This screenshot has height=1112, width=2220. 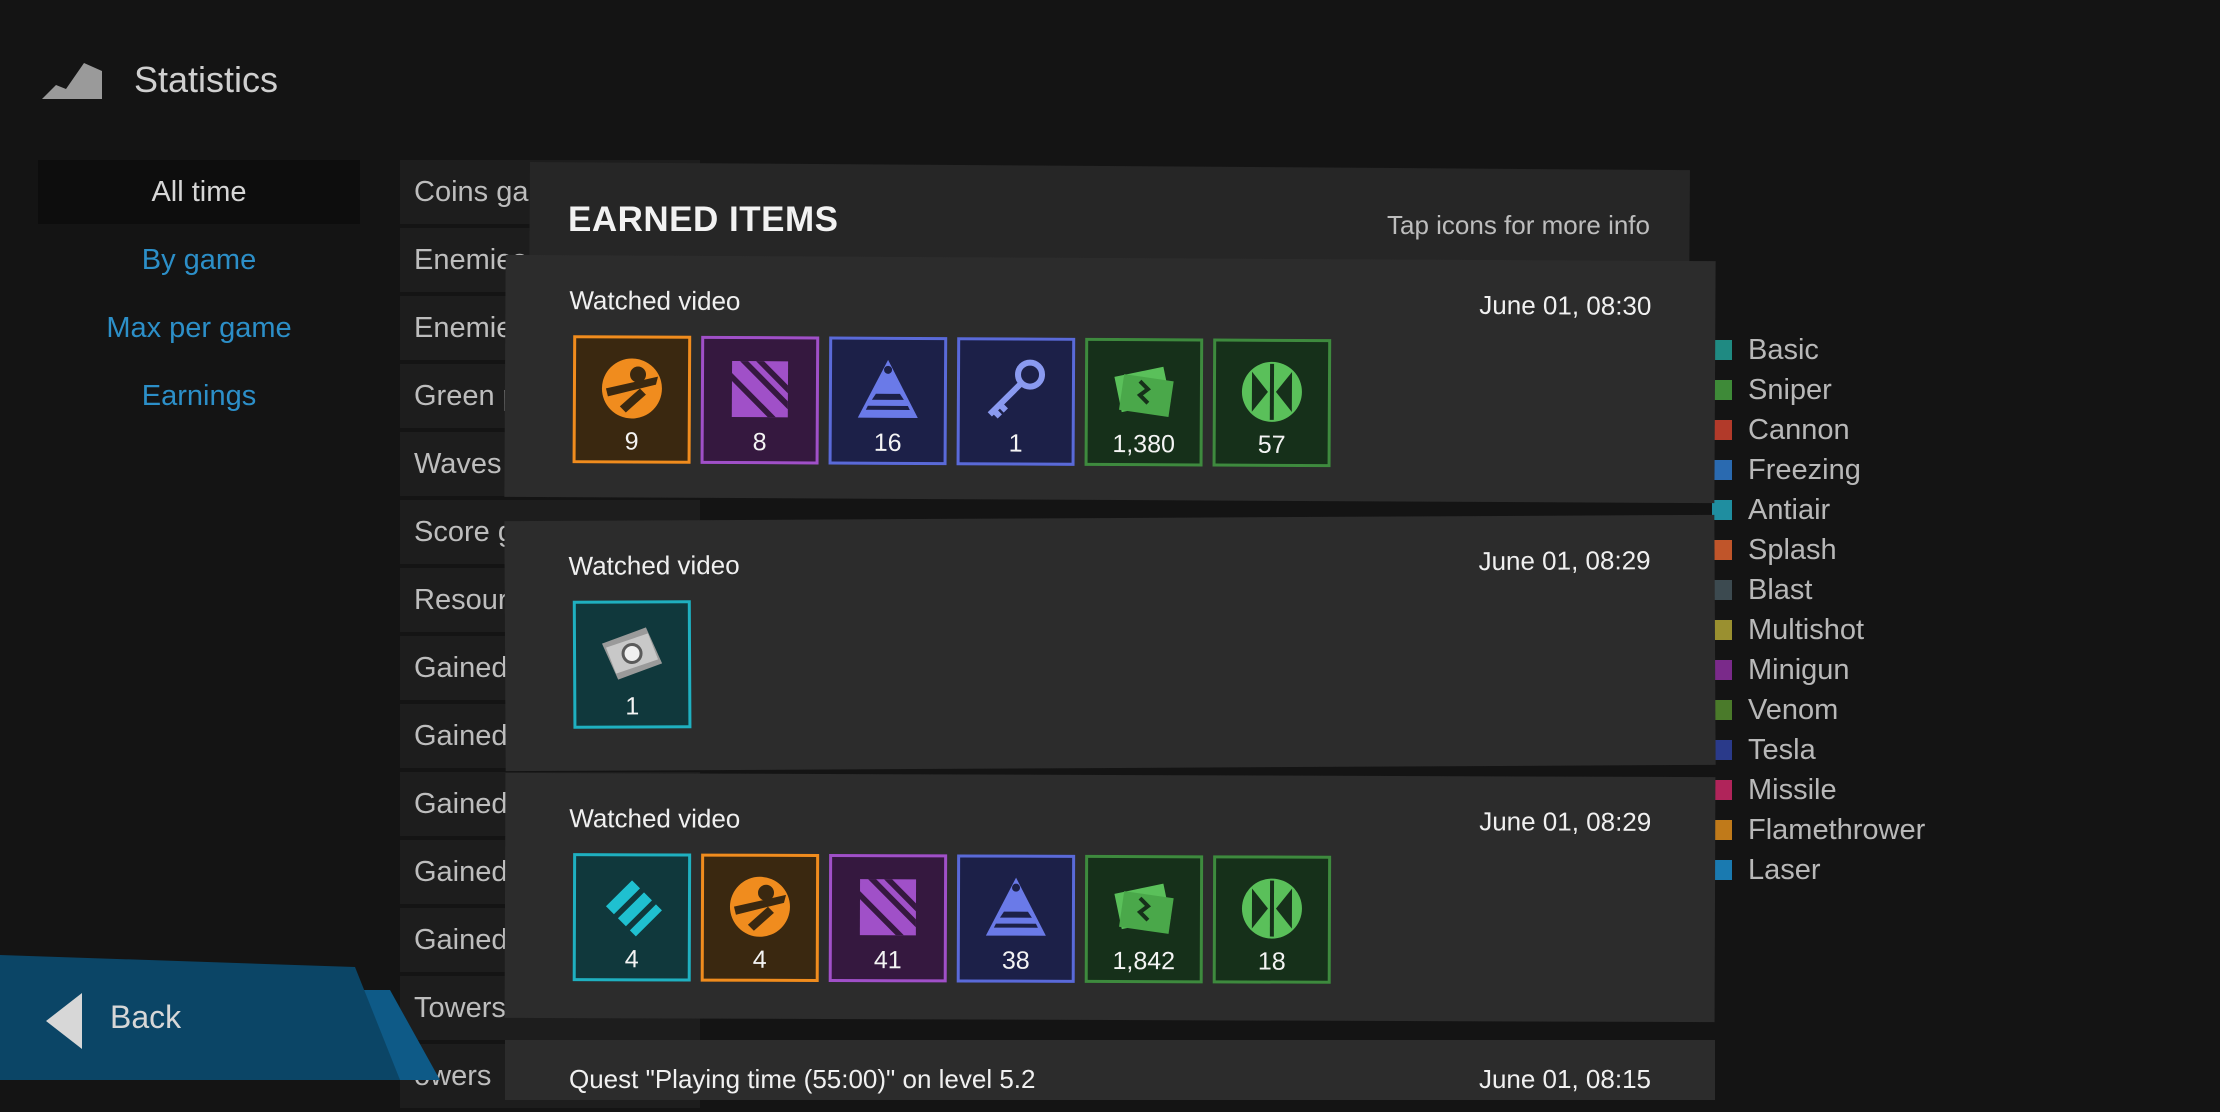 I want to click on legend-label: Multishot, so click(x=1806, y=629).